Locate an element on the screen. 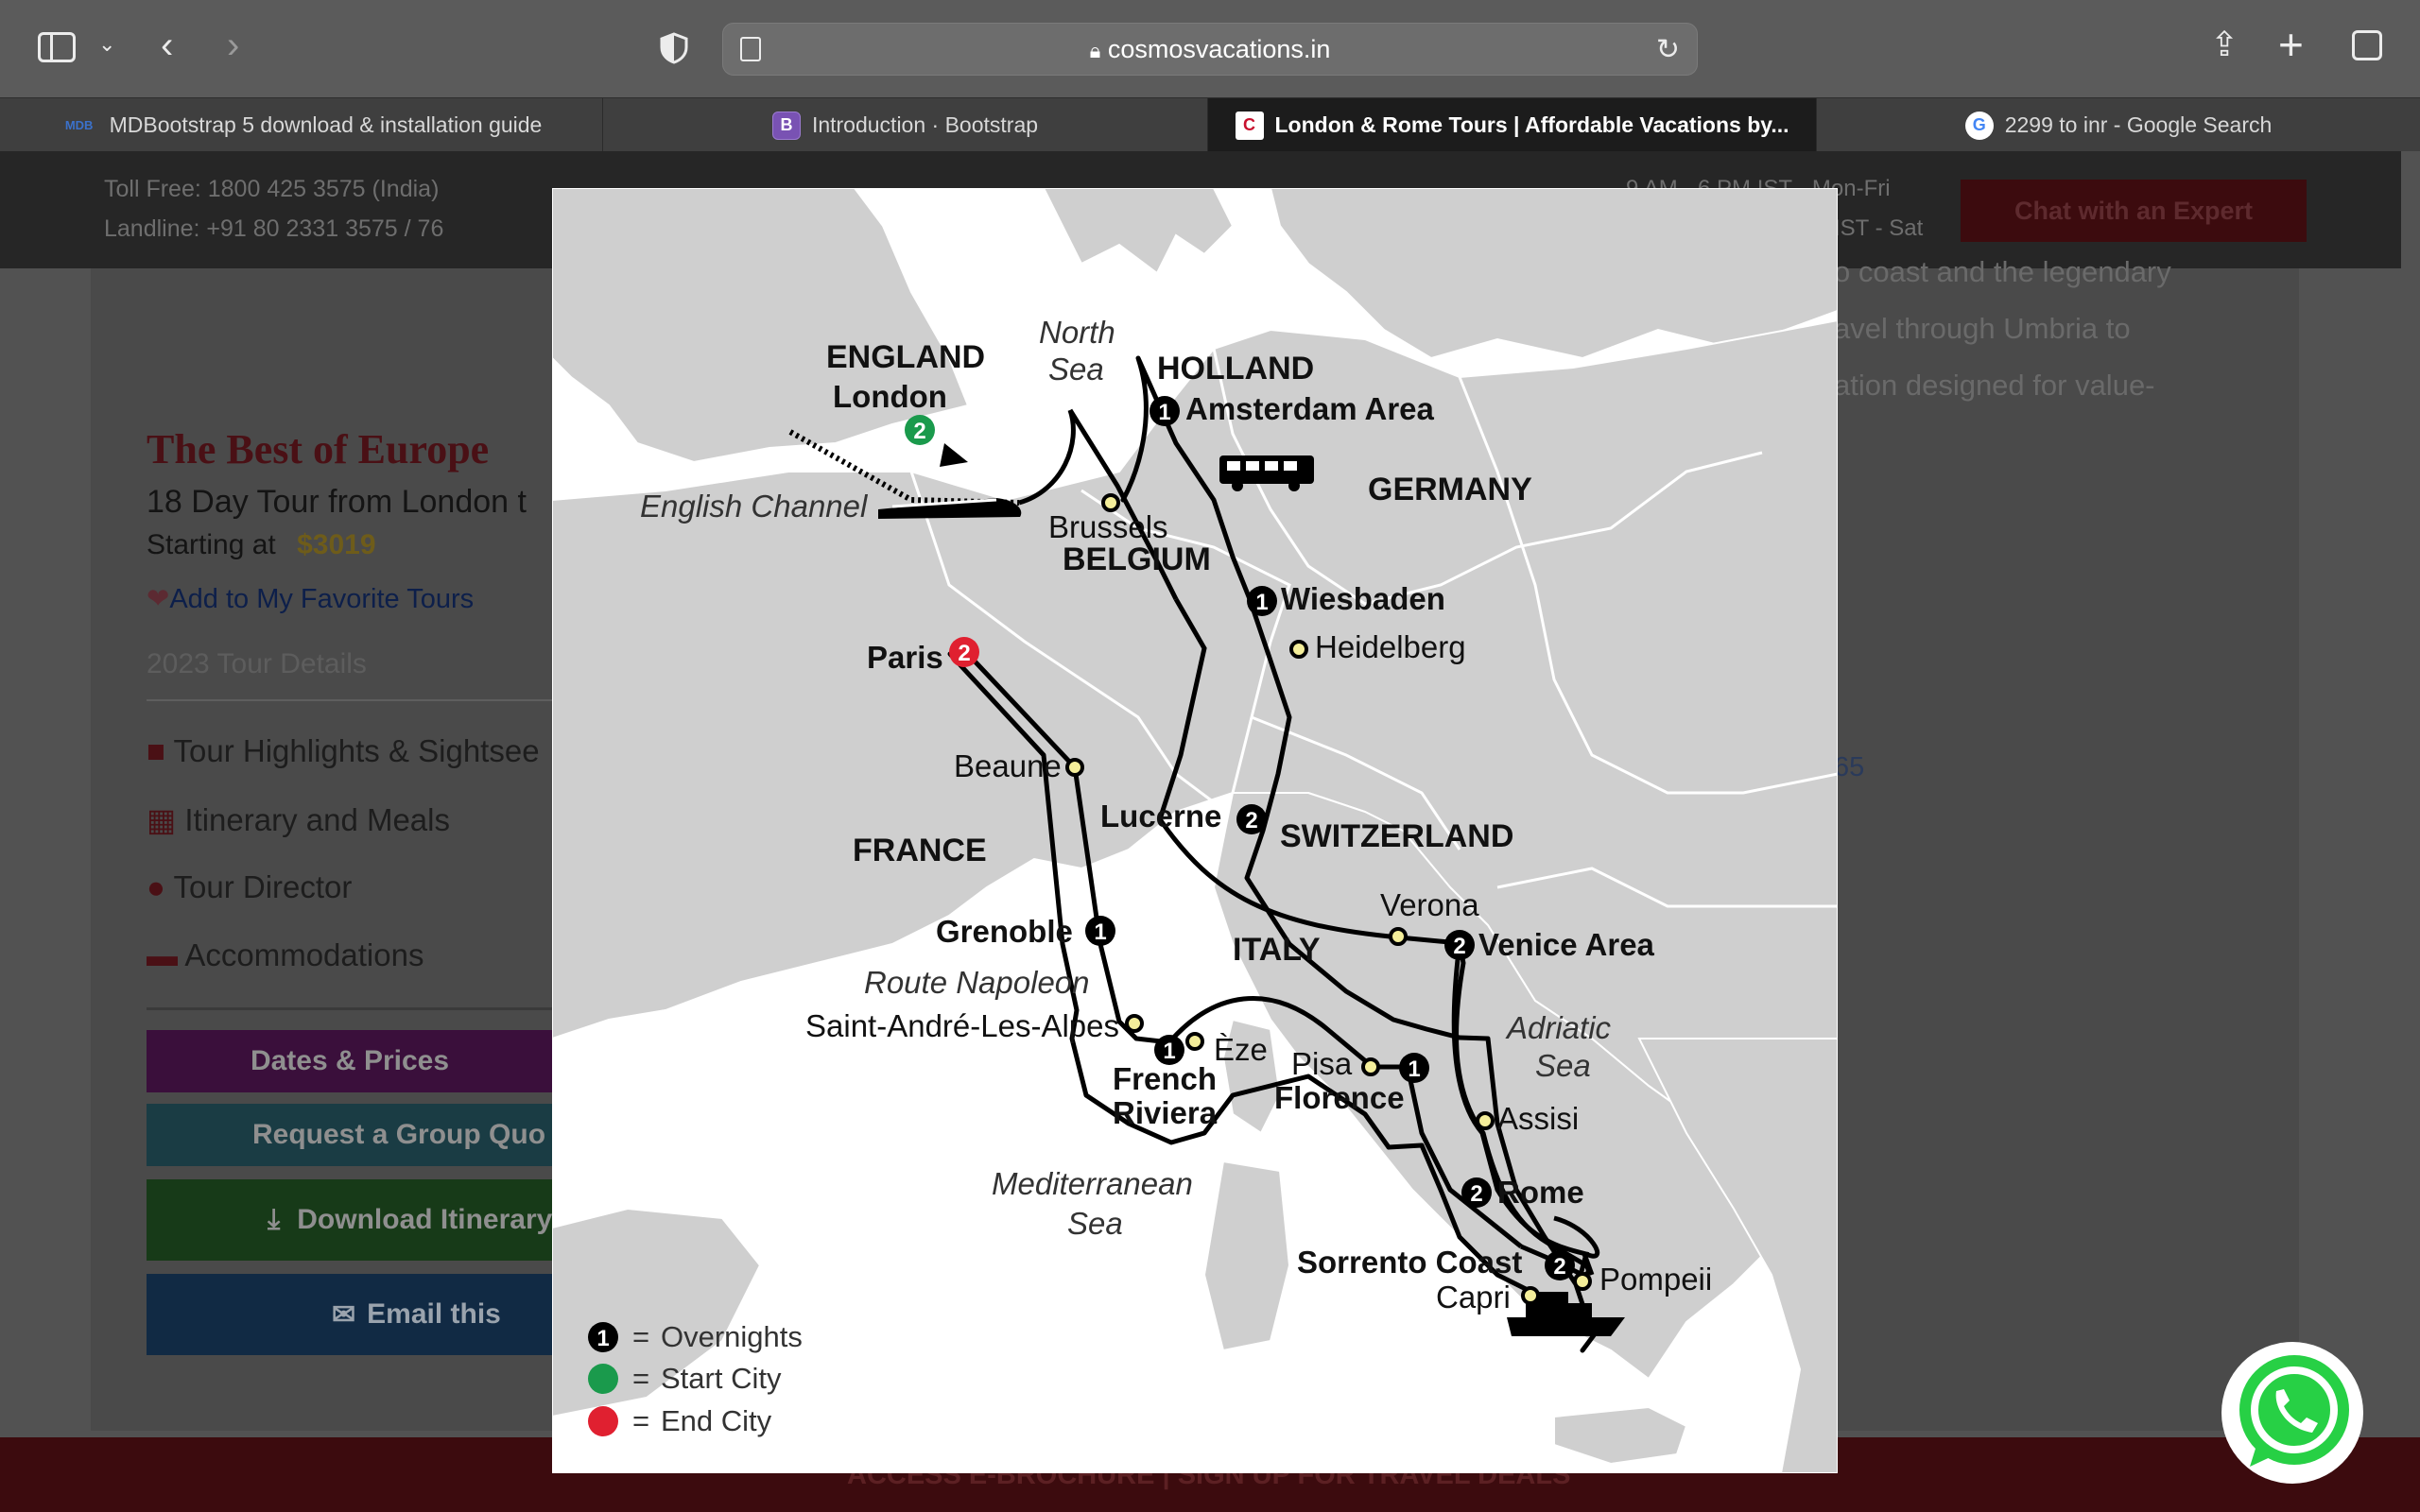 The height and width of the screenshot is (1512, 2420). hours-text-2: IST - Sat is located at coordinates (1879, 228).